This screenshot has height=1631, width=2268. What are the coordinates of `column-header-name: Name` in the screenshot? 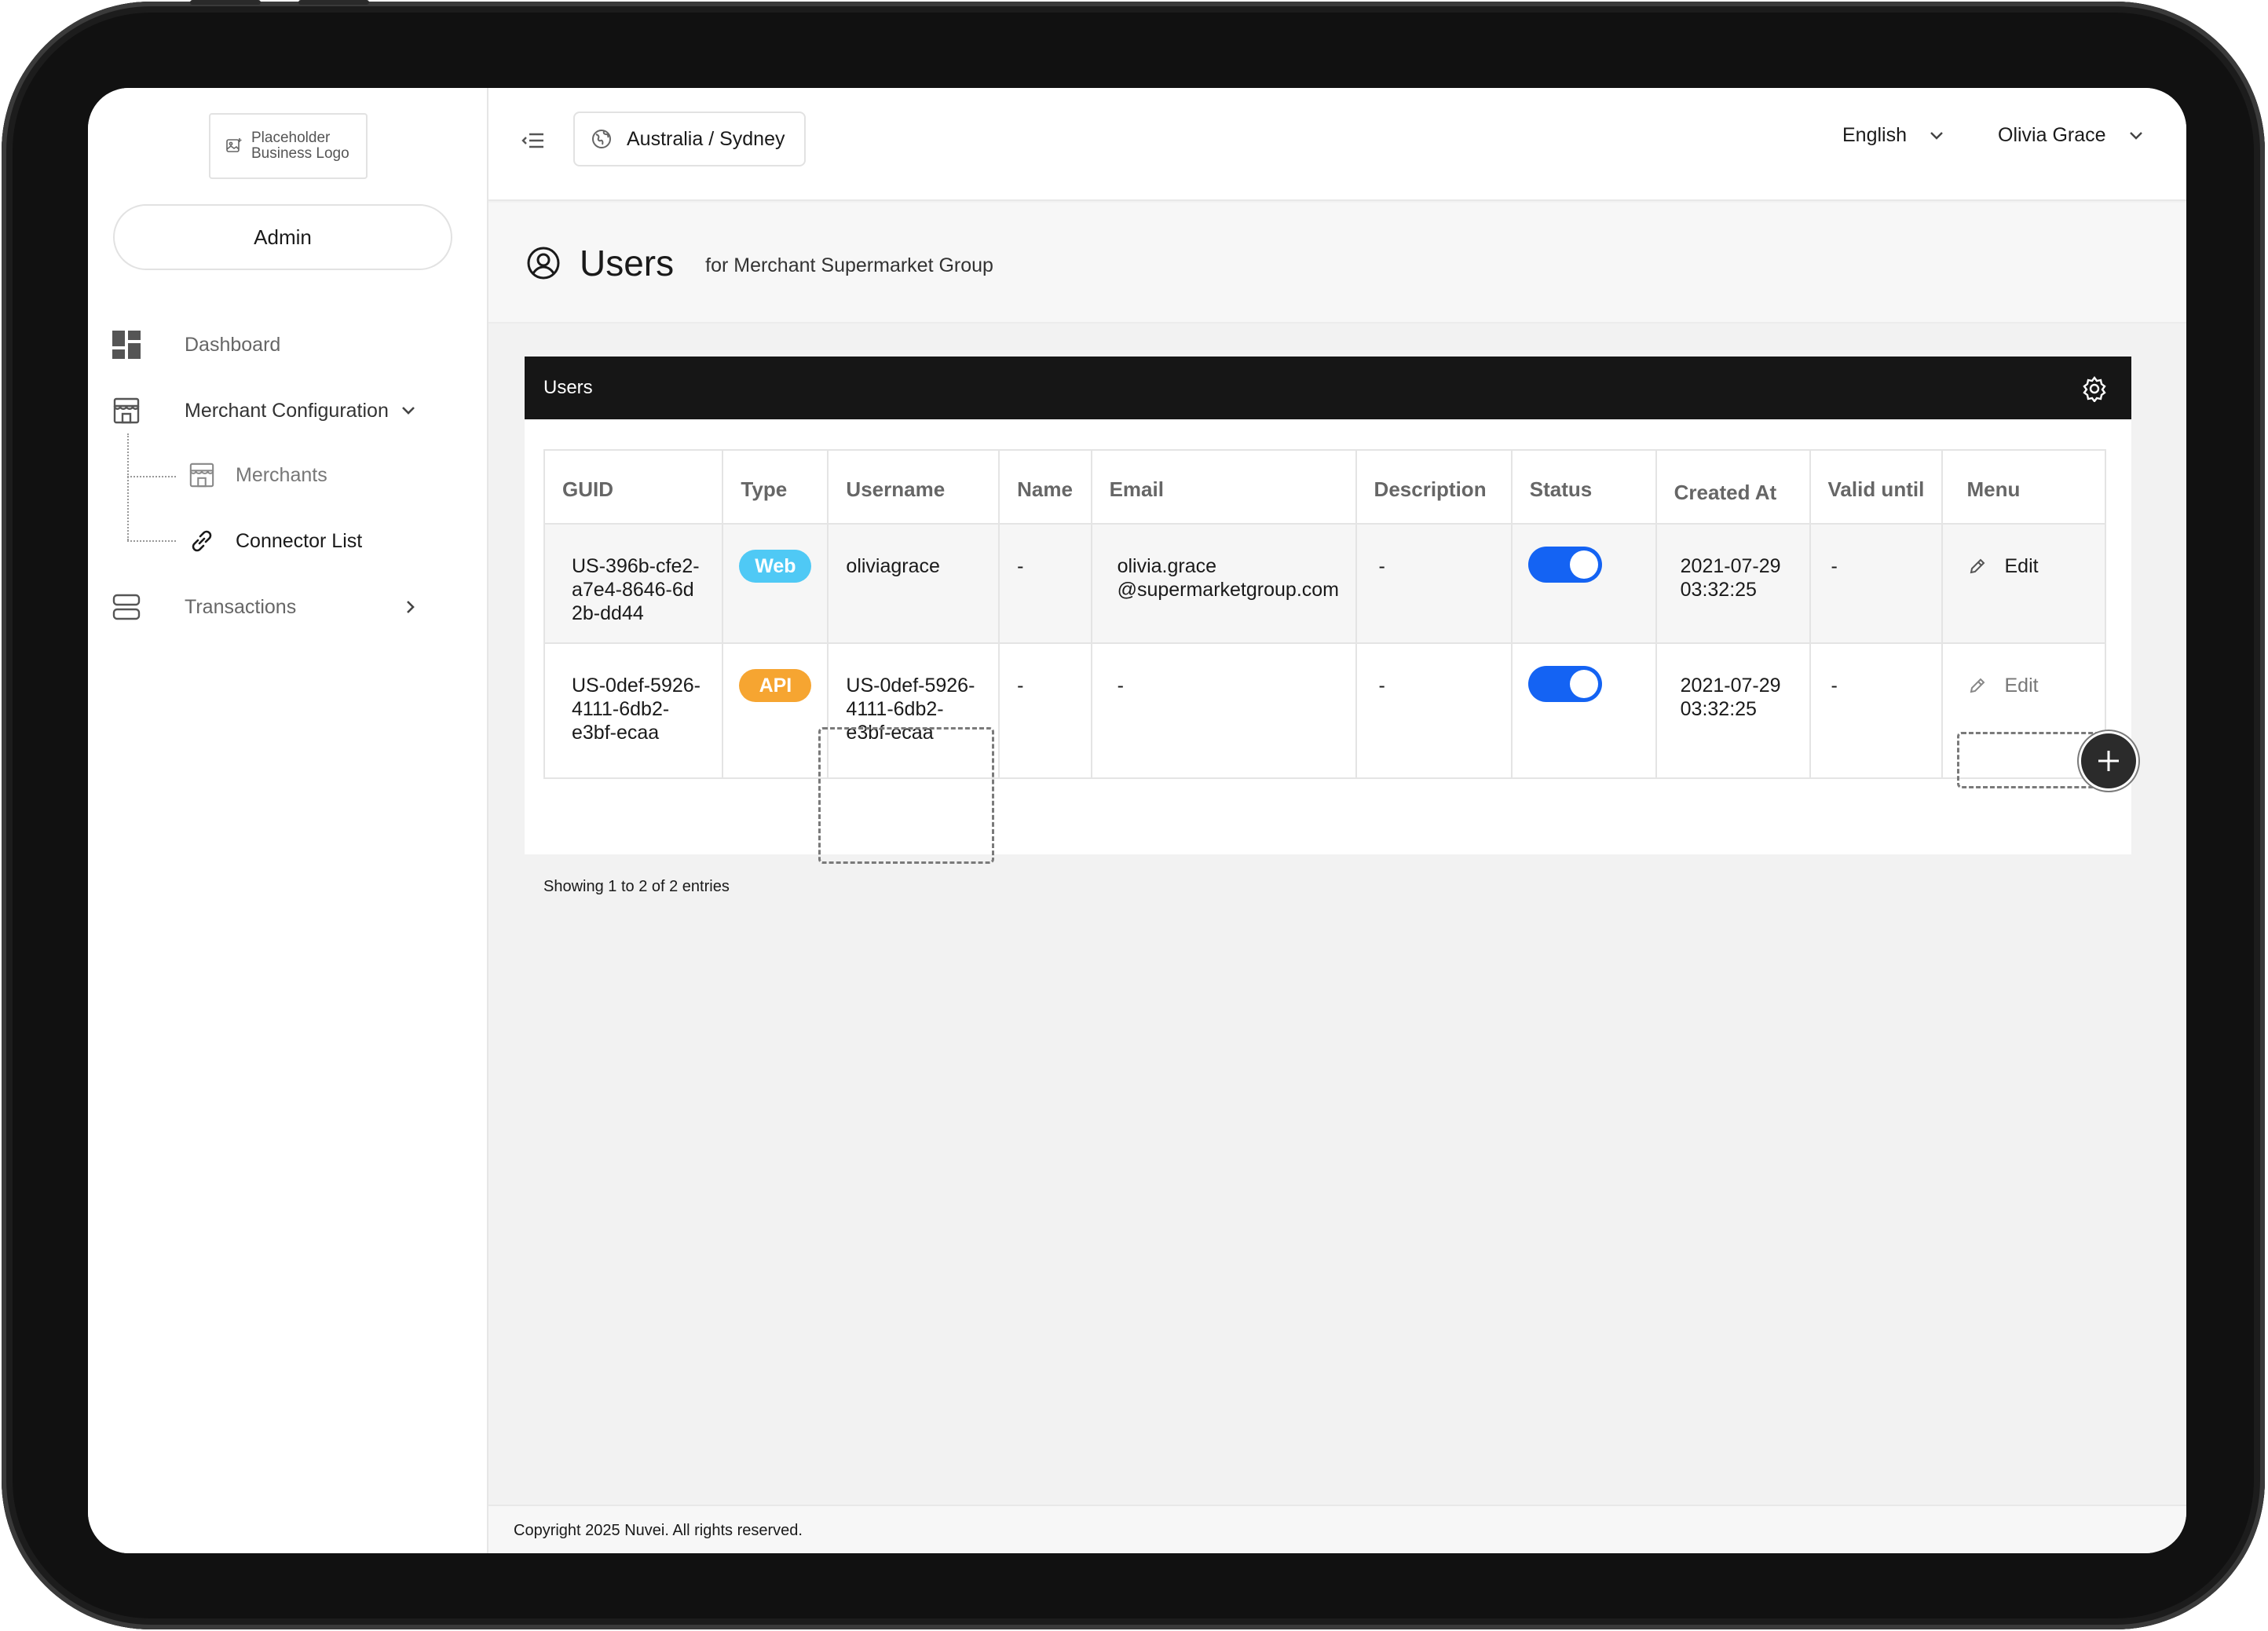 It's located at (1045, 487).